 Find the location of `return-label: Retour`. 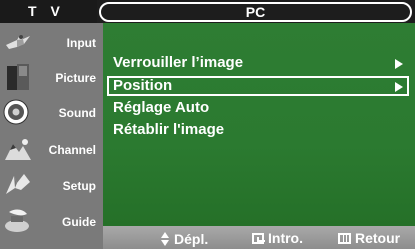

return-label: Retour is located at coordinates (378, 238).